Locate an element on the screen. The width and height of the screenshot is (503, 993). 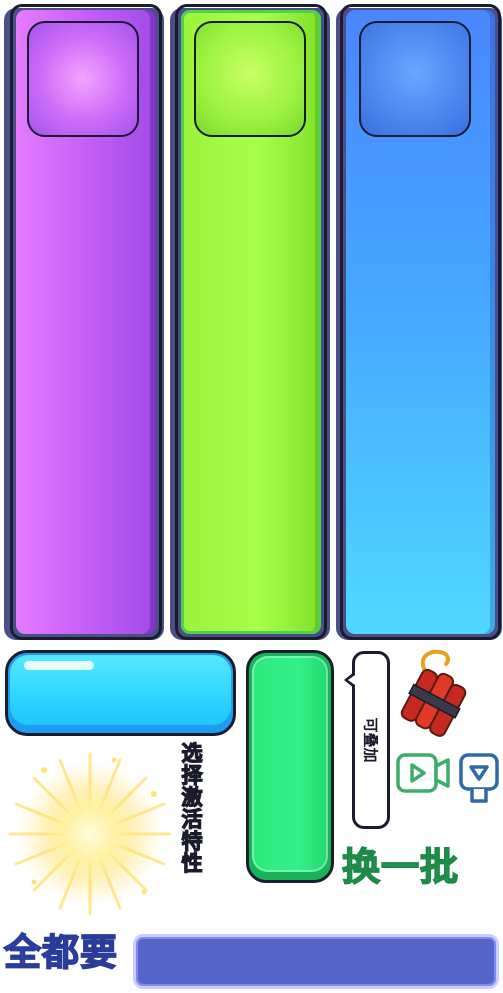
button-shine is located at coordinates (59, 665).